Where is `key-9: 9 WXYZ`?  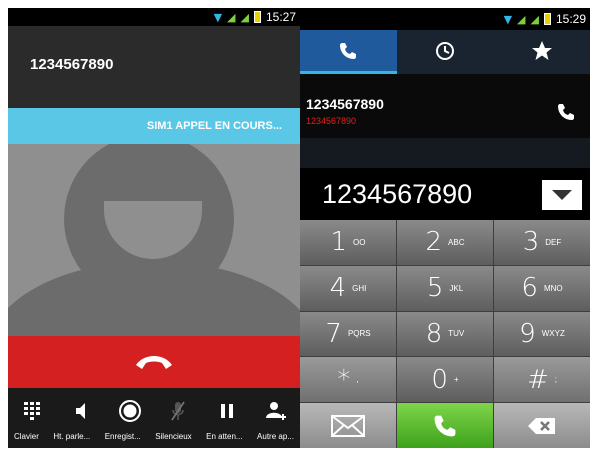
key-9: 9 WXYZ is located at coordinates (542, 334).